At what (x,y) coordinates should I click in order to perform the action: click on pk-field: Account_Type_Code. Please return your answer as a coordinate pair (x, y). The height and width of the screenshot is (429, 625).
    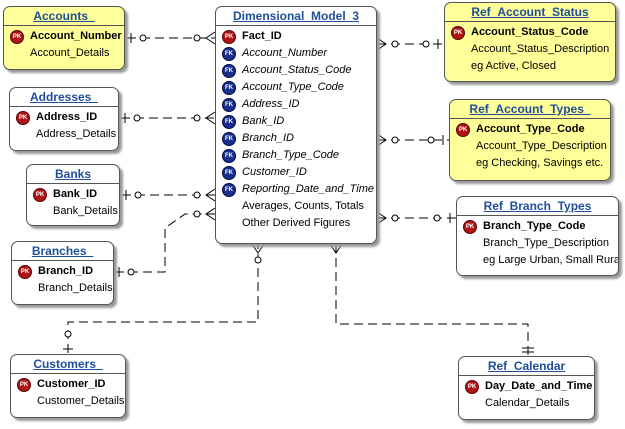
    Looking at the image, I should click on (530, 129).